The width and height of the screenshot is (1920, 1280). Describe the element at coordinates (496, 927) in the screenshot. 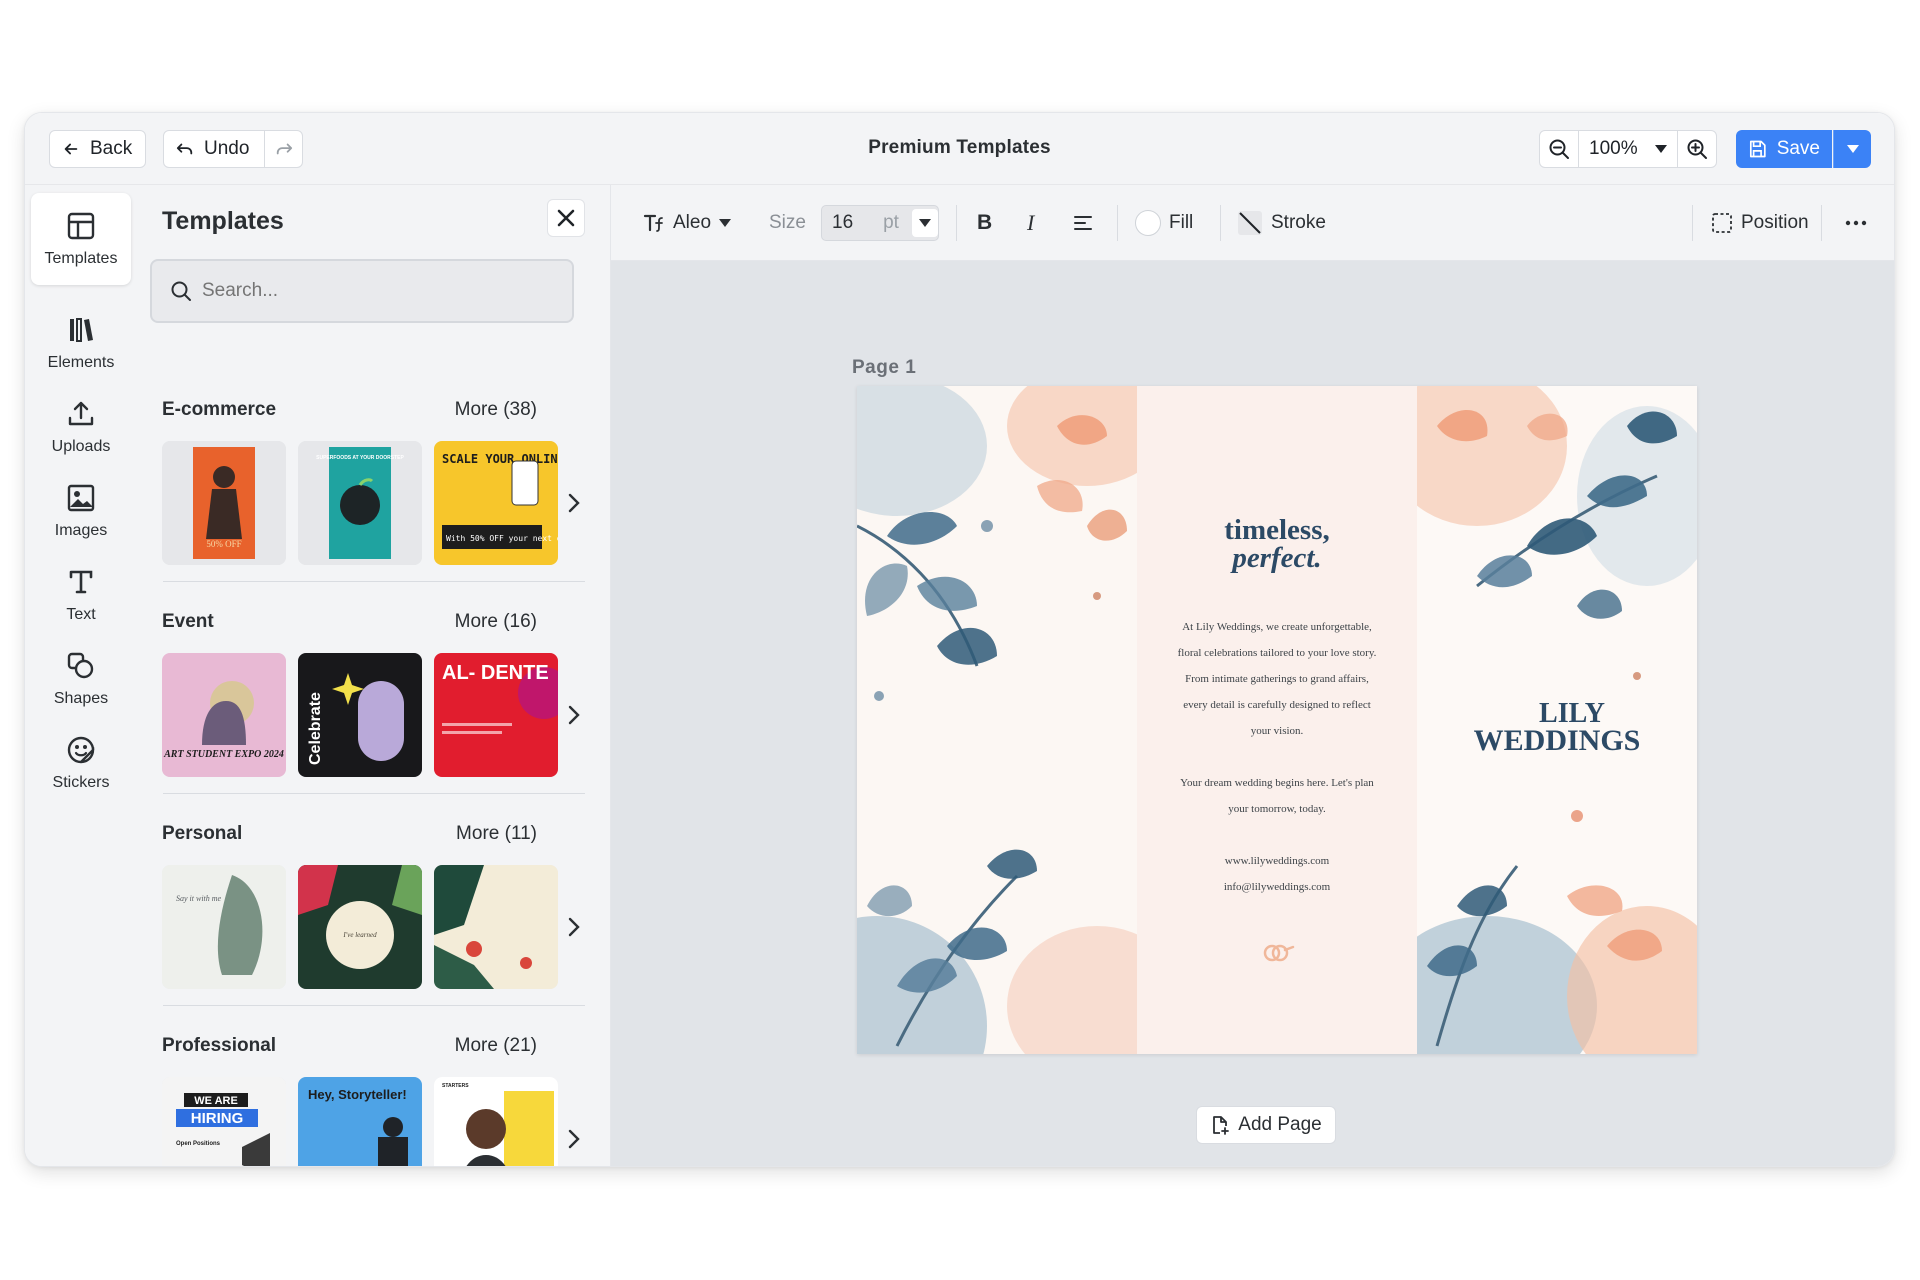

I see `template-thumb` at that location.